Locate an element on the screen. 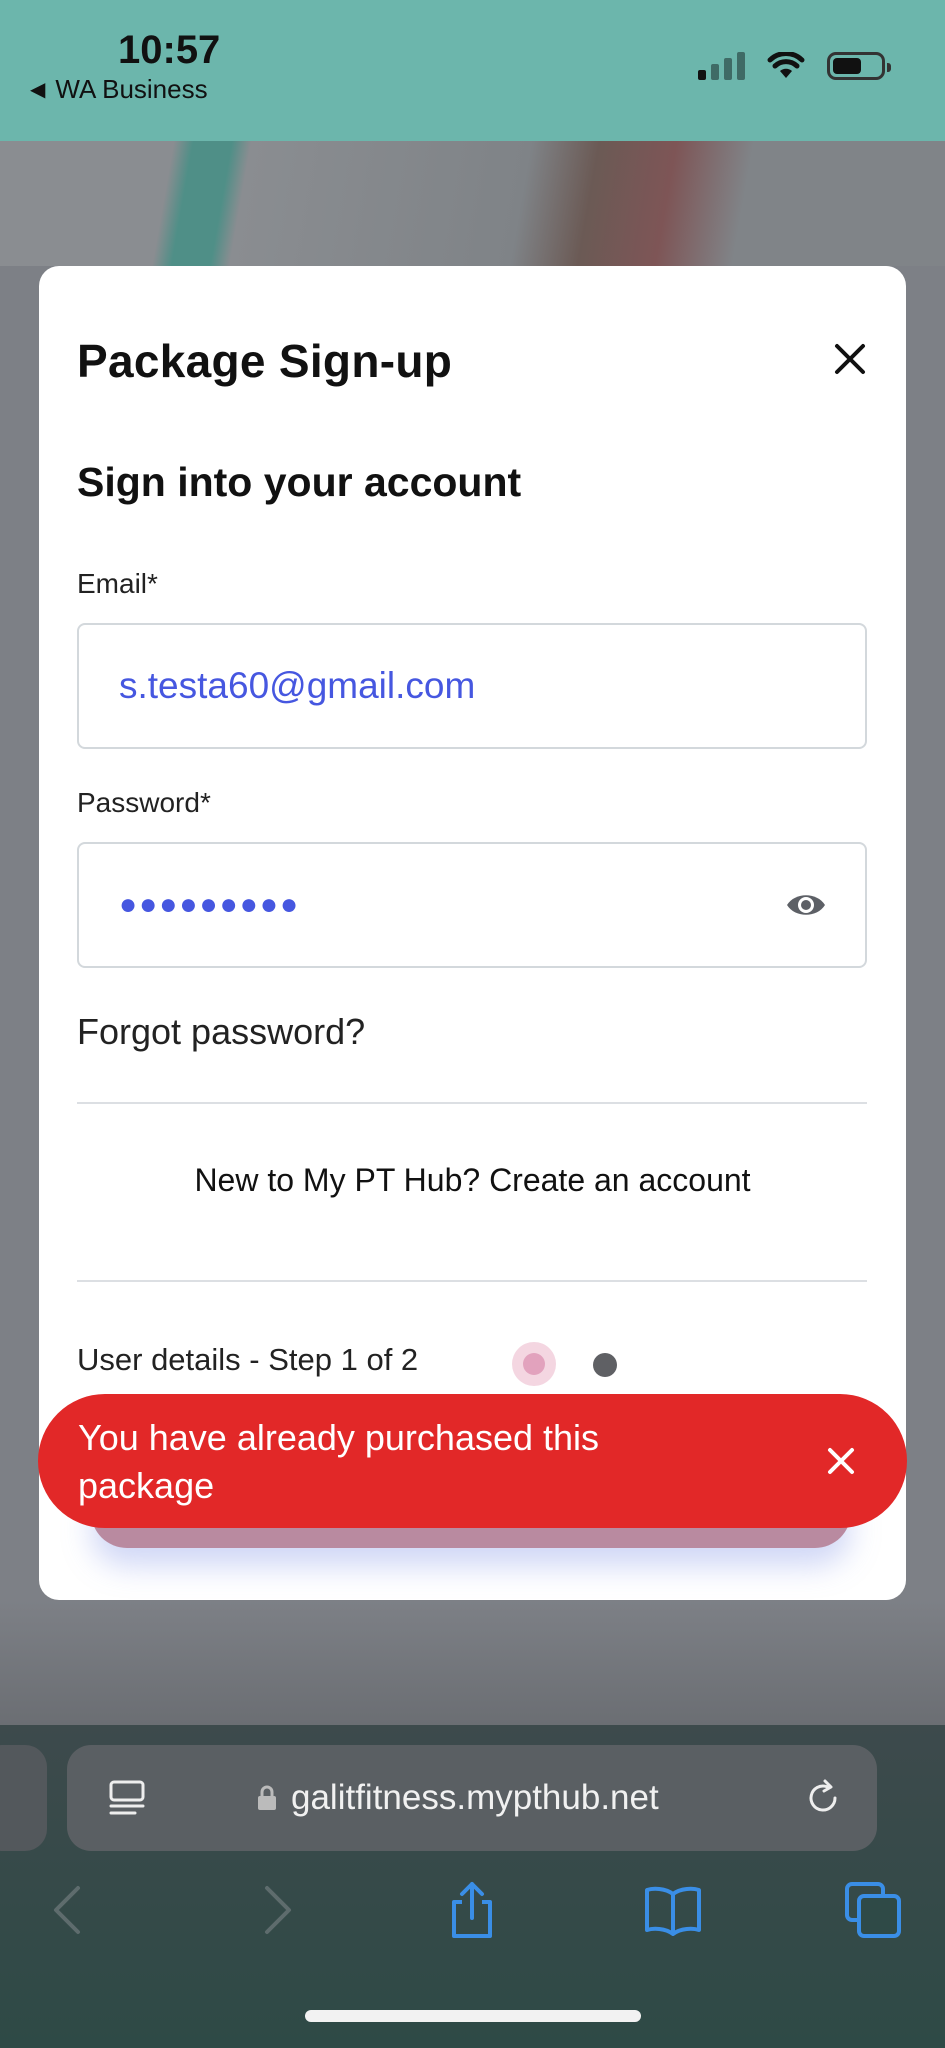 The image size is (945, 2048). modal-title: Package Sign-up is located at coordinates (265, 361).